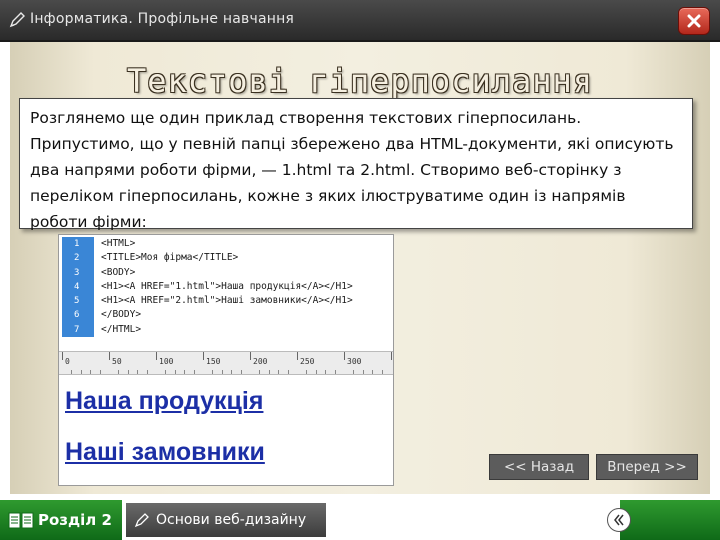  What do you see at coordinates (647, 467) in the screenshot?
I see `forward-button: Вперед >>` at bounding box center [647, 467].